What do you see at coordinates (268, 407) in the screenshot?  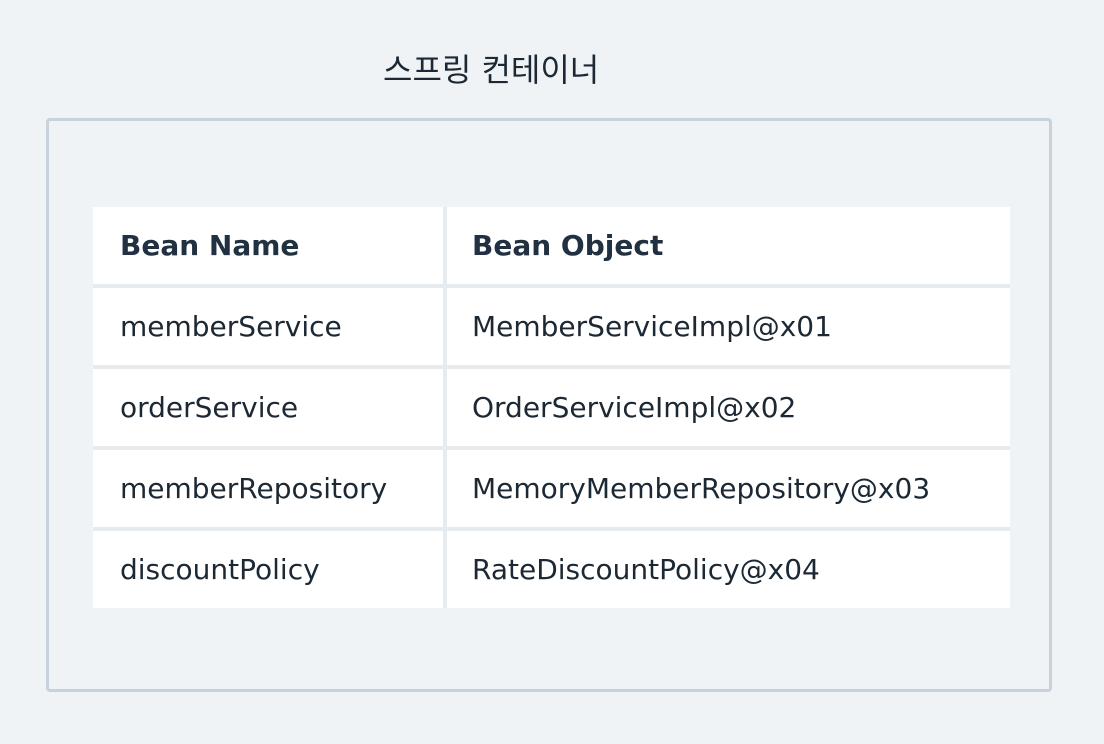 I see `bean-name-cell: orderService` at bounding box center [268, 407].